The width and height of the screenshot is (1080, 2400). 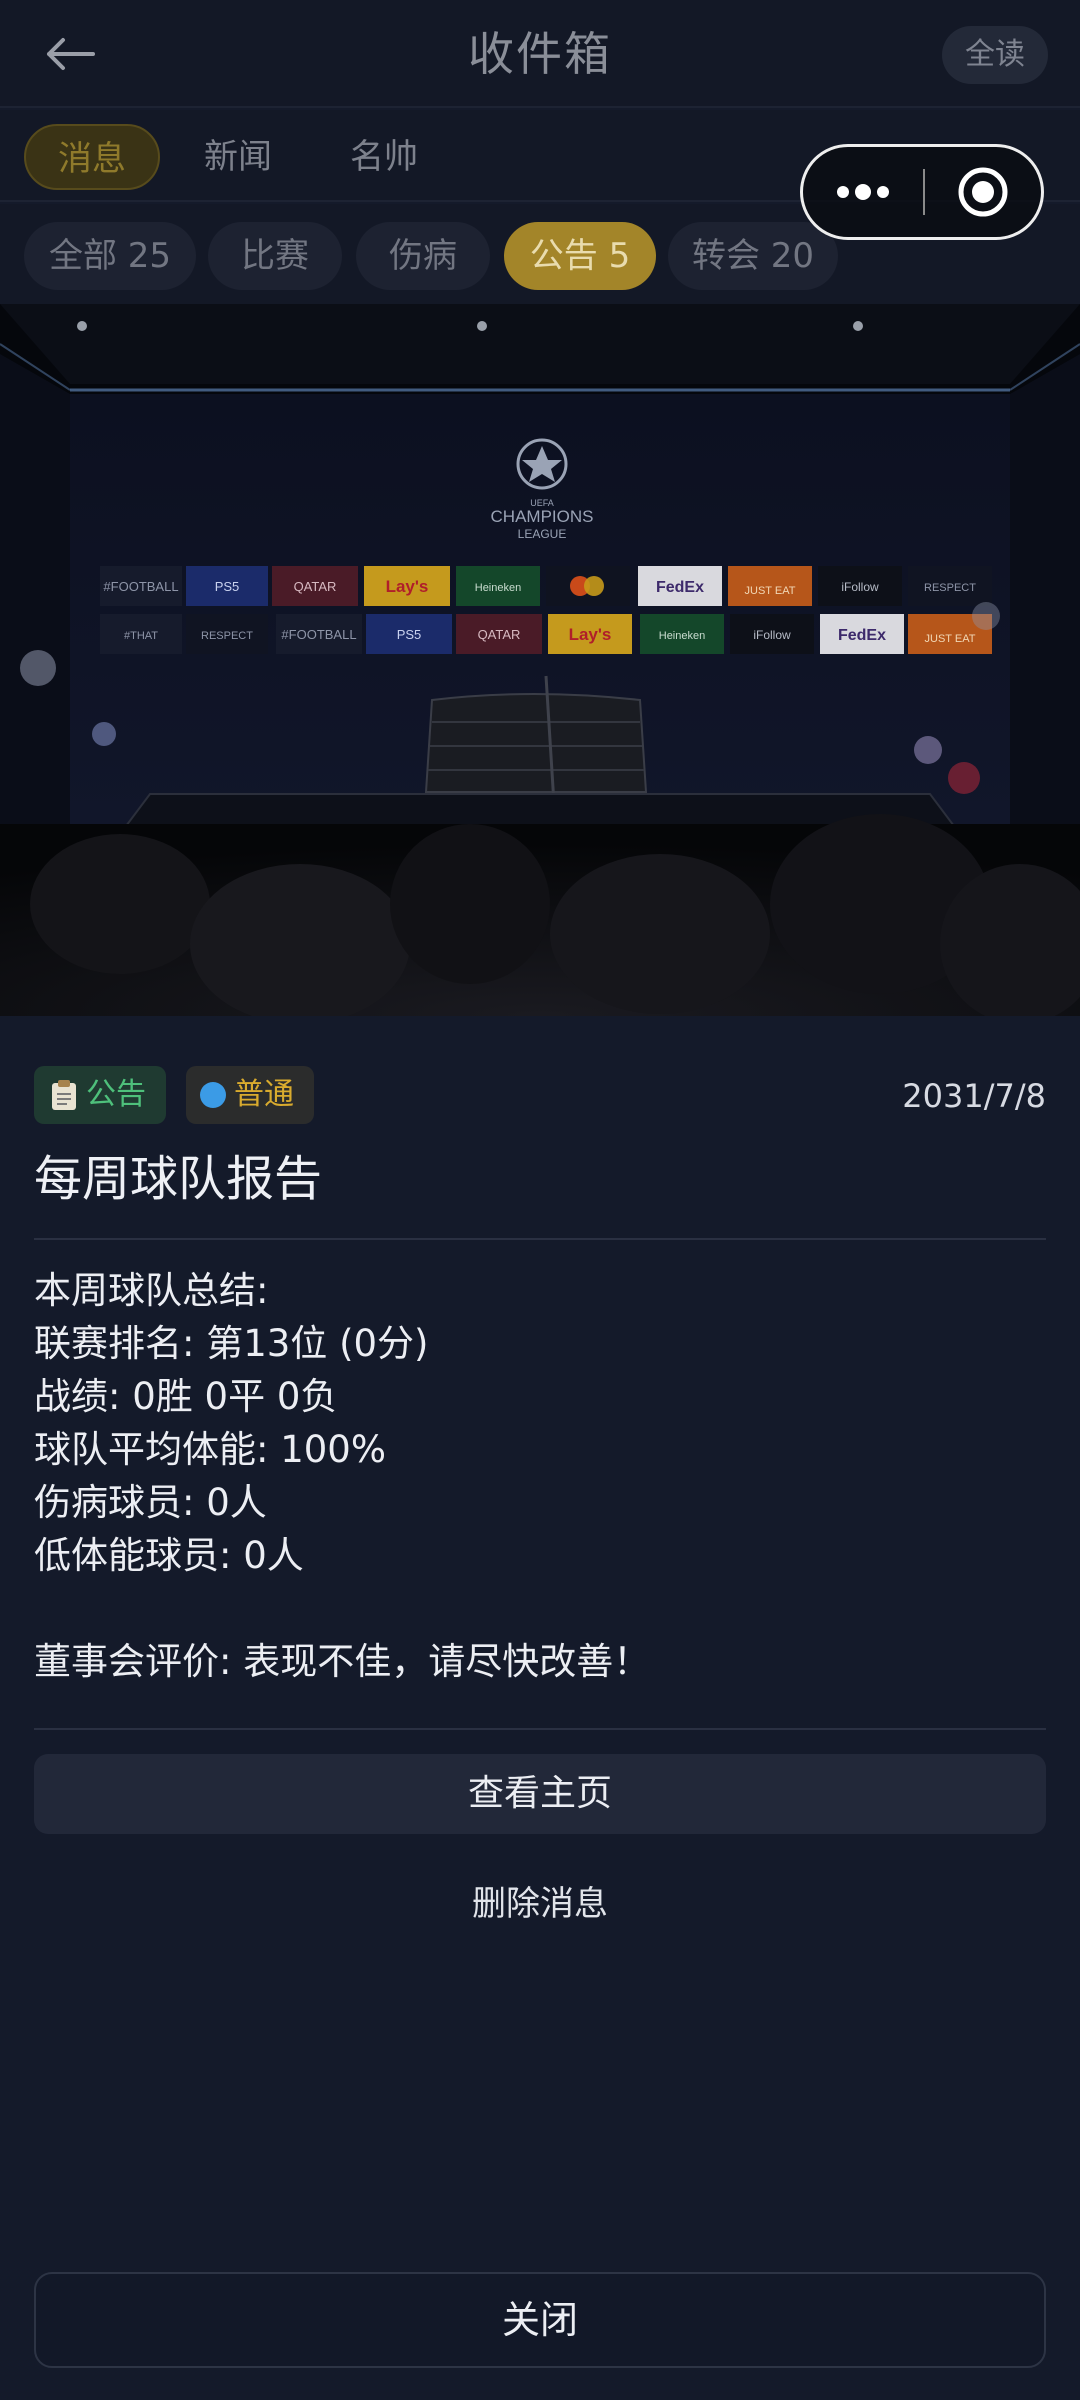 What do you see at coordinates (342, 1661) in the screenshot?
I see `body-line: 董事会评价: 表现不佳，请尽快改善！` at bounding box center [342, 1661].